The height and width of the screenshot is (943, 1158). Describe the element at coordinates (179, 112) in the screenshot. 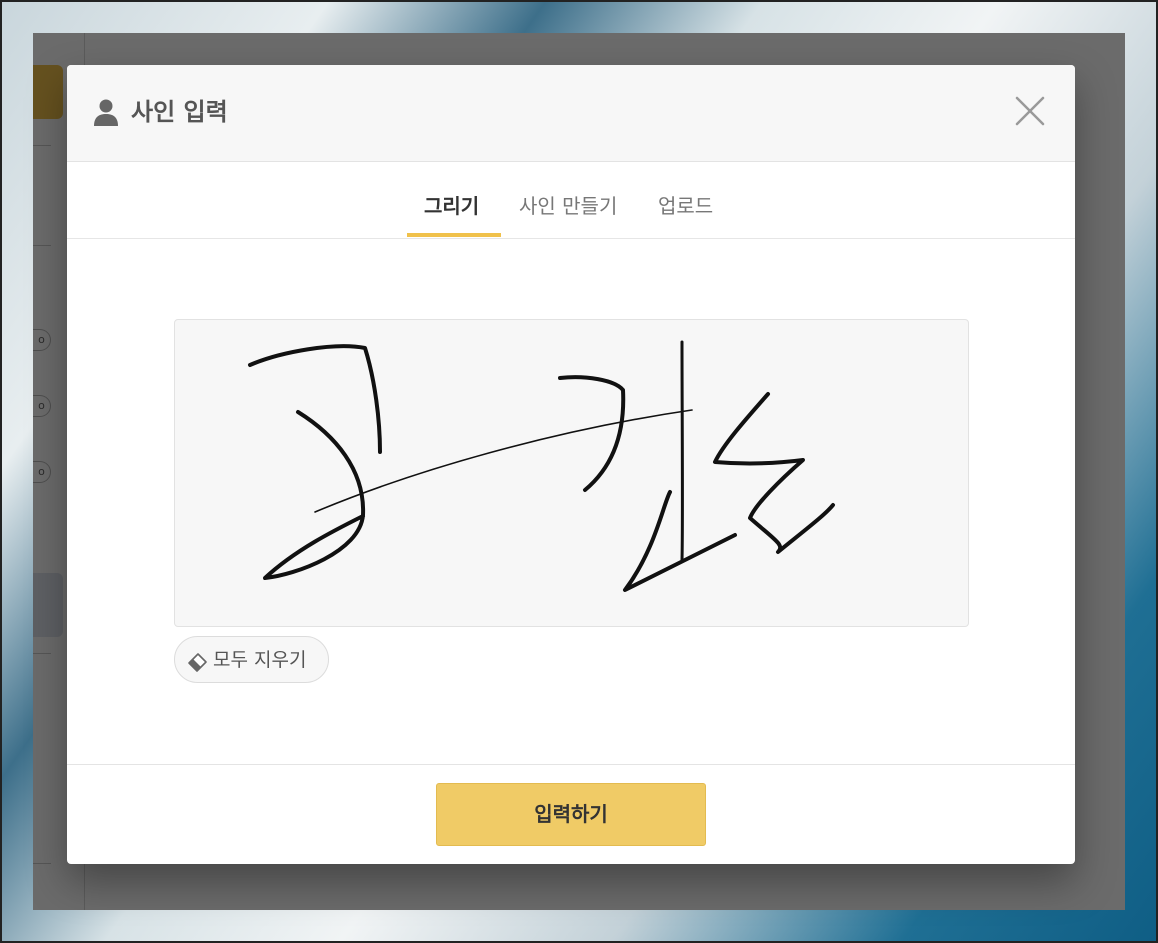

I see `modal-title: 사인 입력` at that location.